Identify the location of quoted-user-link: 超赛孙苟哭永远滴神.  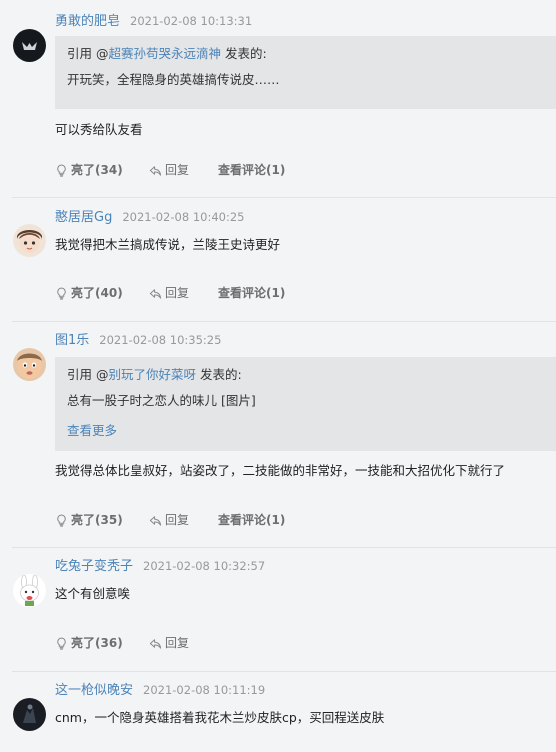
(164, 53).